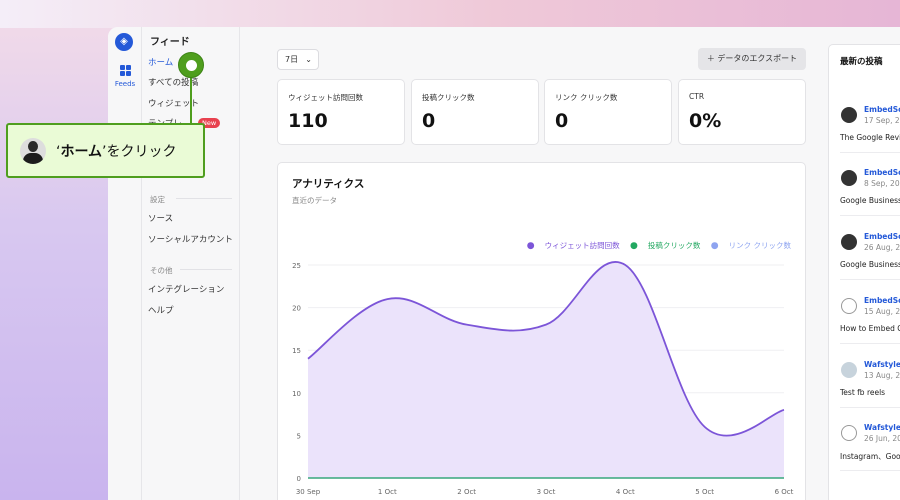 The image size is (900, 500). What do you see at coordinates (466, 492) in the screenshot?
I see `x-tick-label: 2 Oct` at bounding box center [466, 492].